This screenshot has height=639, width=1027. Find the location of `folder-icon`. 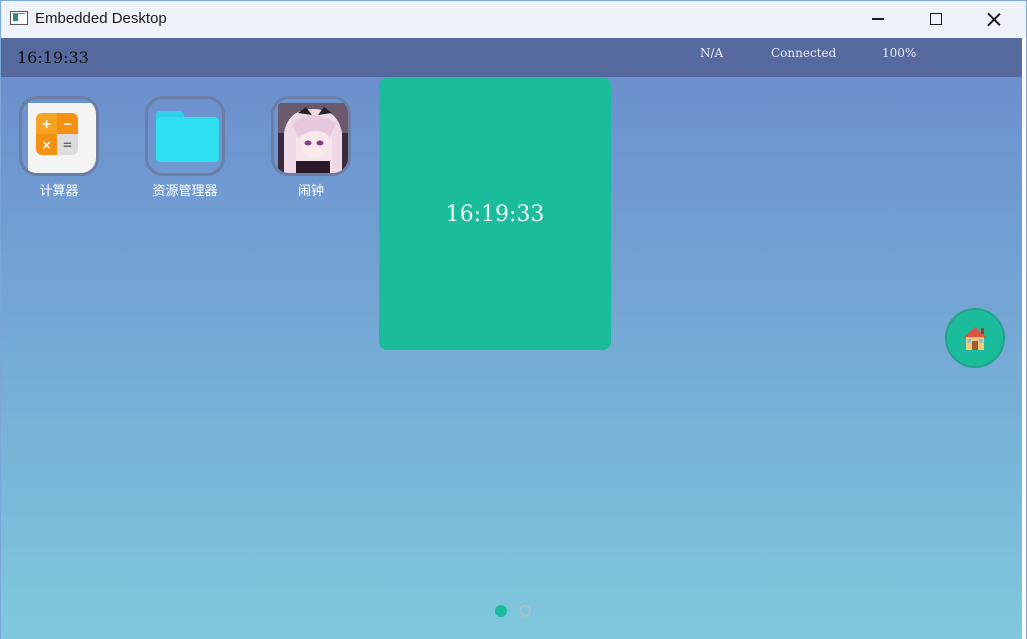

folder-icon is located at coordinates (185, 136).